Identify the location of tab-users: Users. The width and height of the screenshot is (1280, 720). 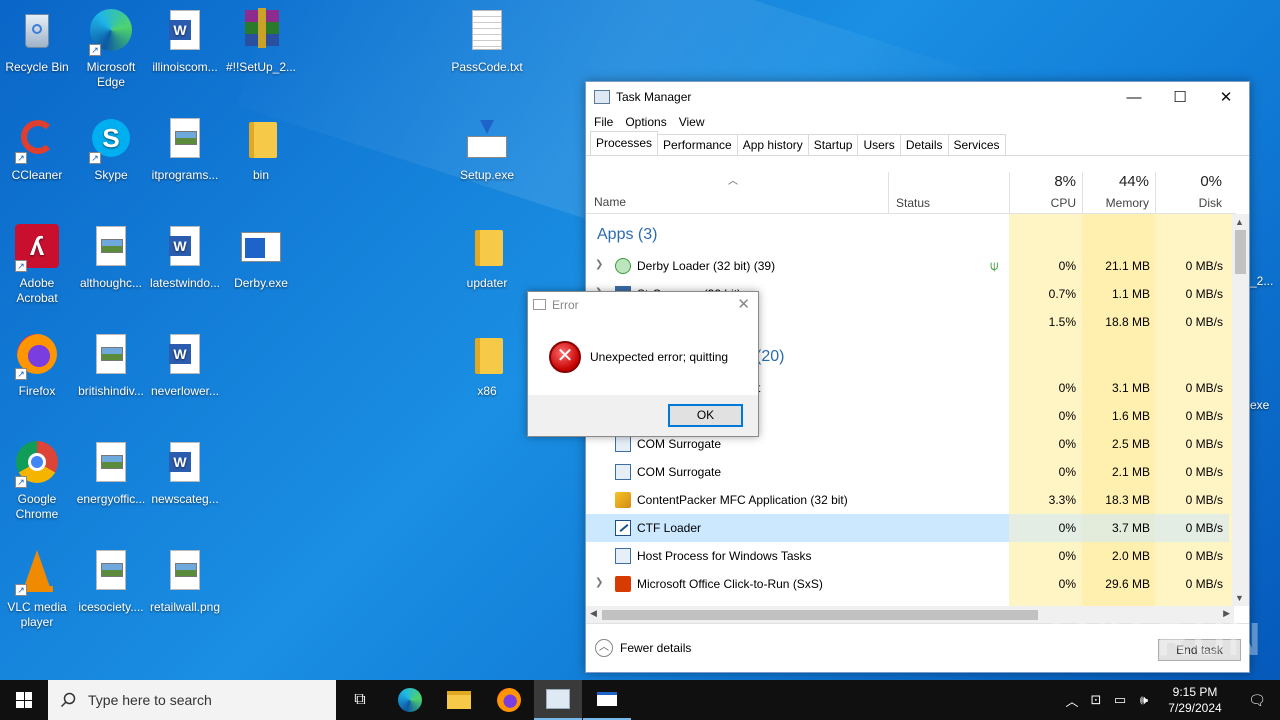
(879, 144).